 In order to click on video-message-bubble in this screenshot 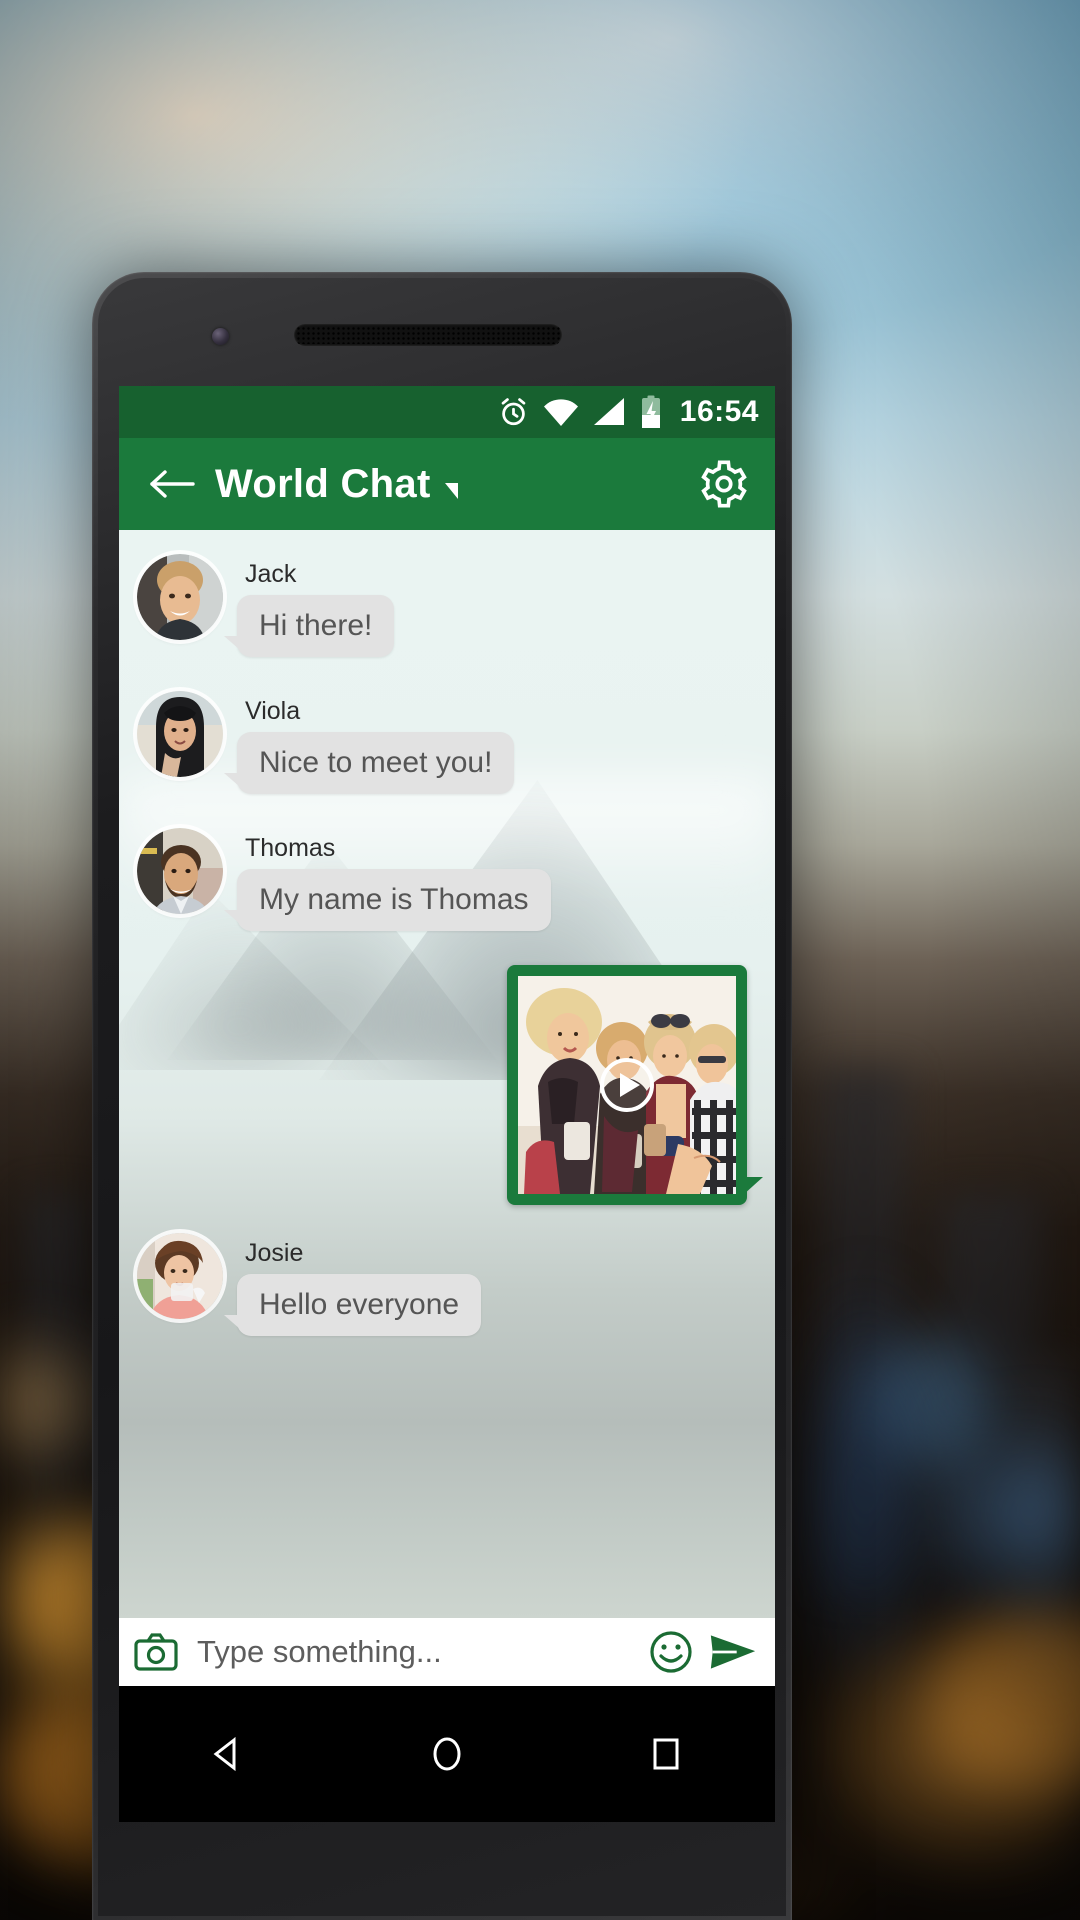, I will do `click(627, 1085)`.